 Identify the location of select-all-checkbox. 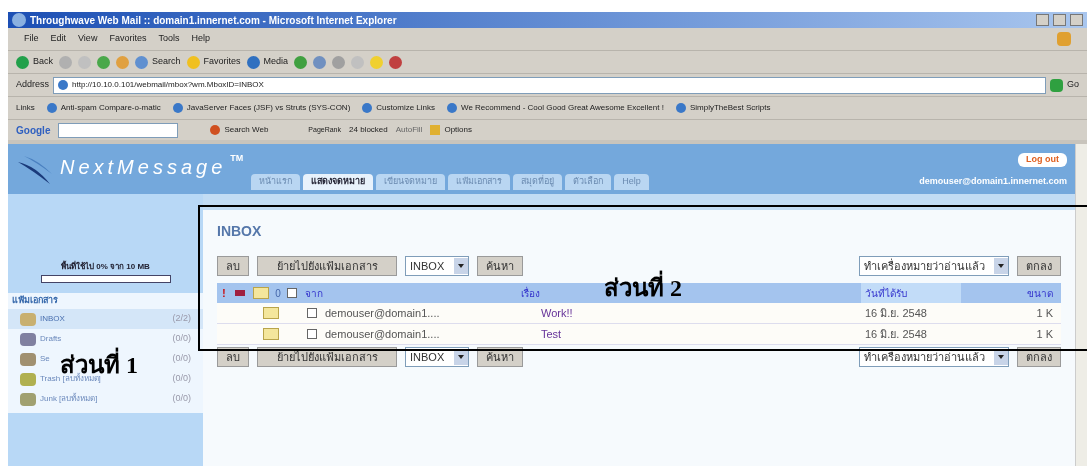
(292, 293).